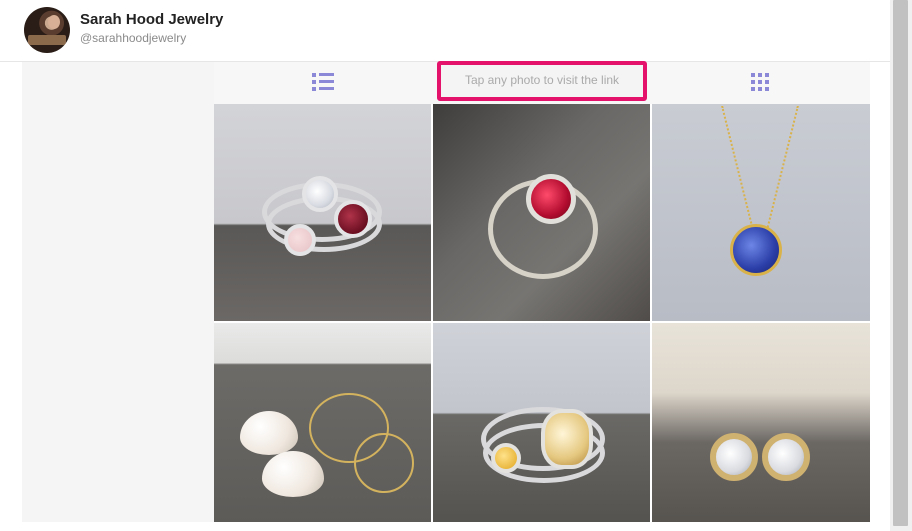 This screenshot has width=912, height=531. I want to click on hint-text: Tap any photo to visit the link, so click(542, 80).